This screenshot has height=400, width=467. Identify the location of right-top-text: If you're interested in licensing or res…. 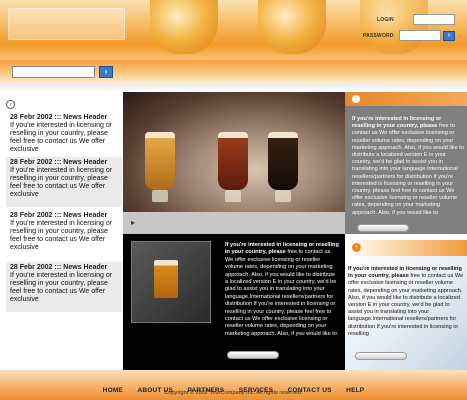
(408, 166).